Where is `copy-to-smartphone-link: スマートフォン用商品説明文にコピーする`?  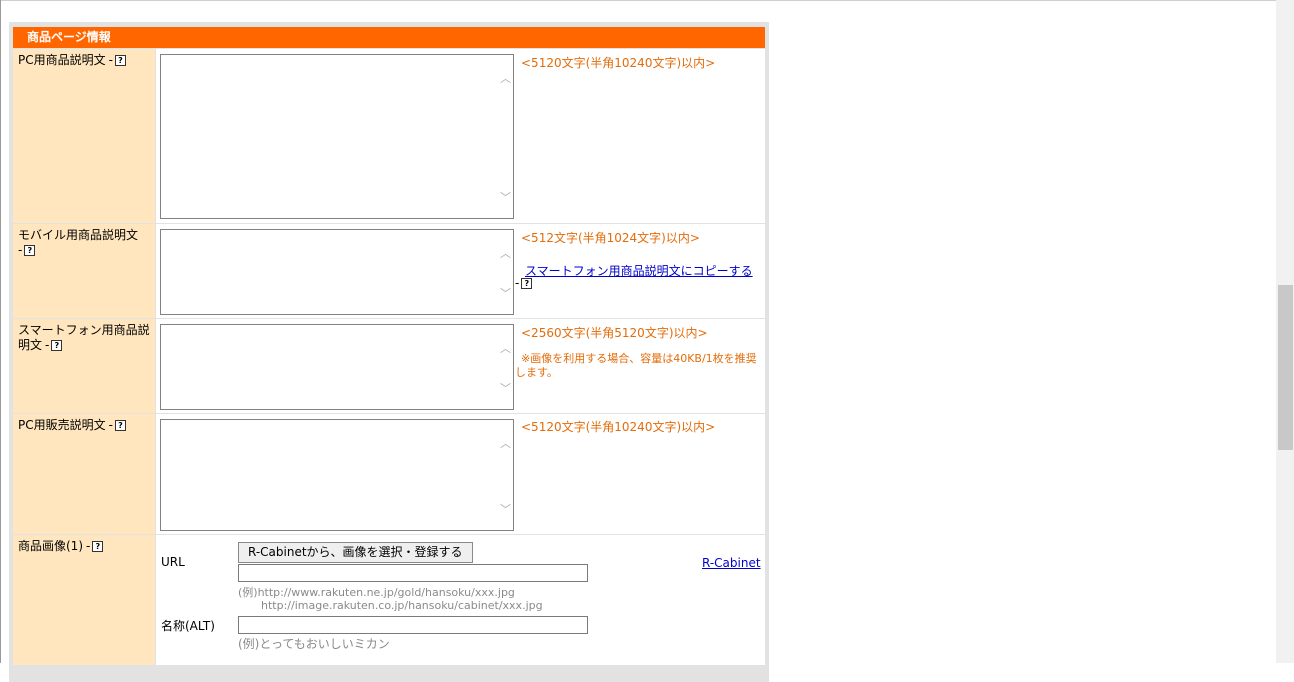 copy-to-smartphone-link: スマートフォン用商品説明文にコピーする is located at coordinates (639, 270).